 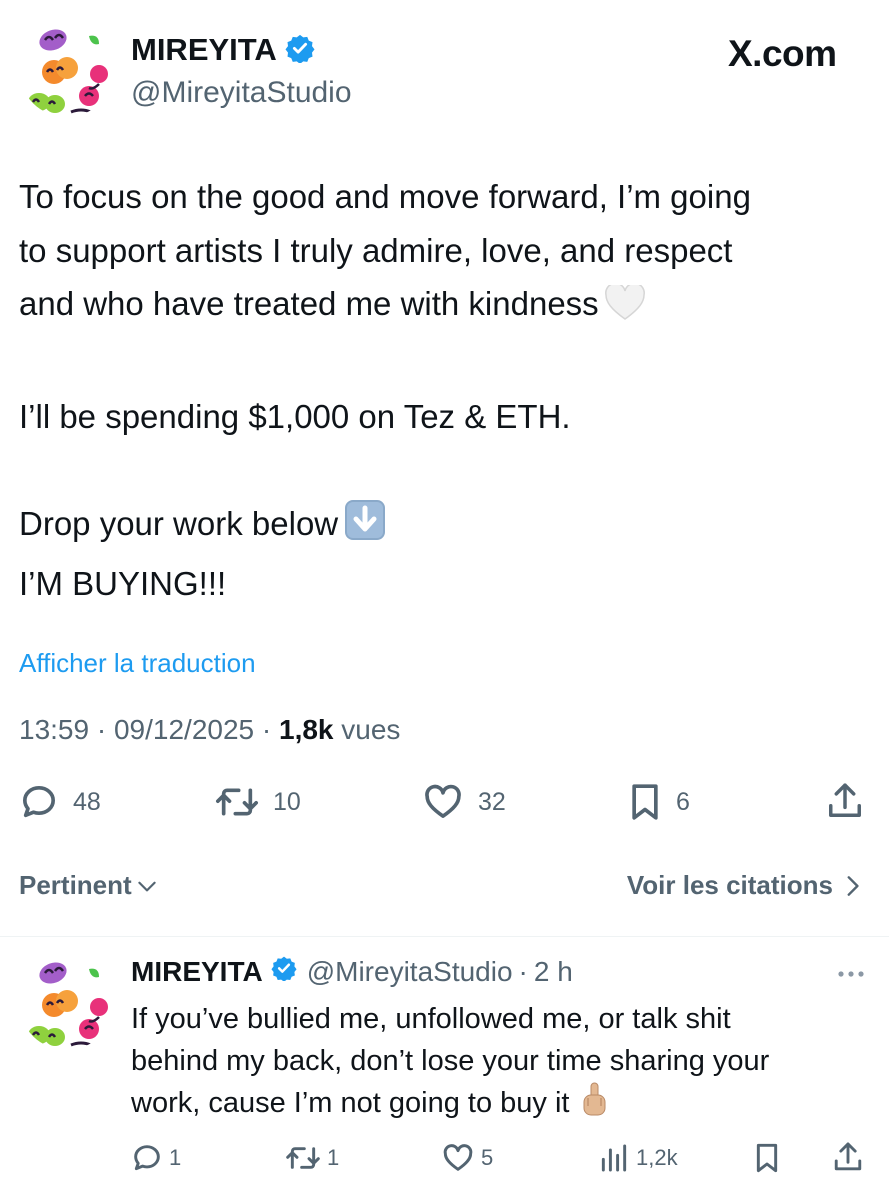 I want to click on author-display-name: MIREYITA, so click(x=204, y=50).